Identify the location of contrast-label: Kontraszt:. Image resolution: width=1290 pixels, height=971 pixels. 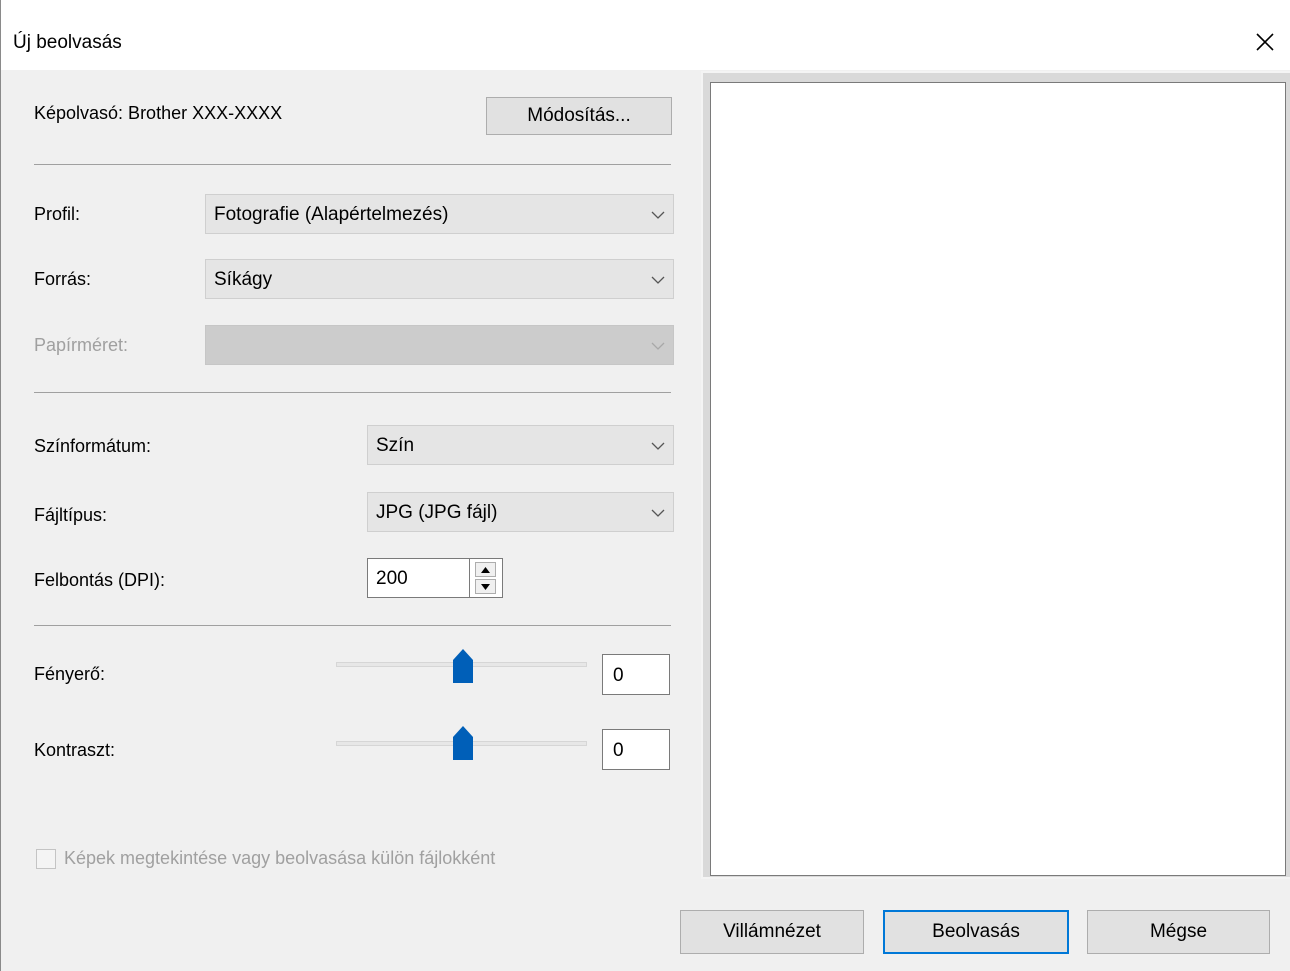
(75, 750).